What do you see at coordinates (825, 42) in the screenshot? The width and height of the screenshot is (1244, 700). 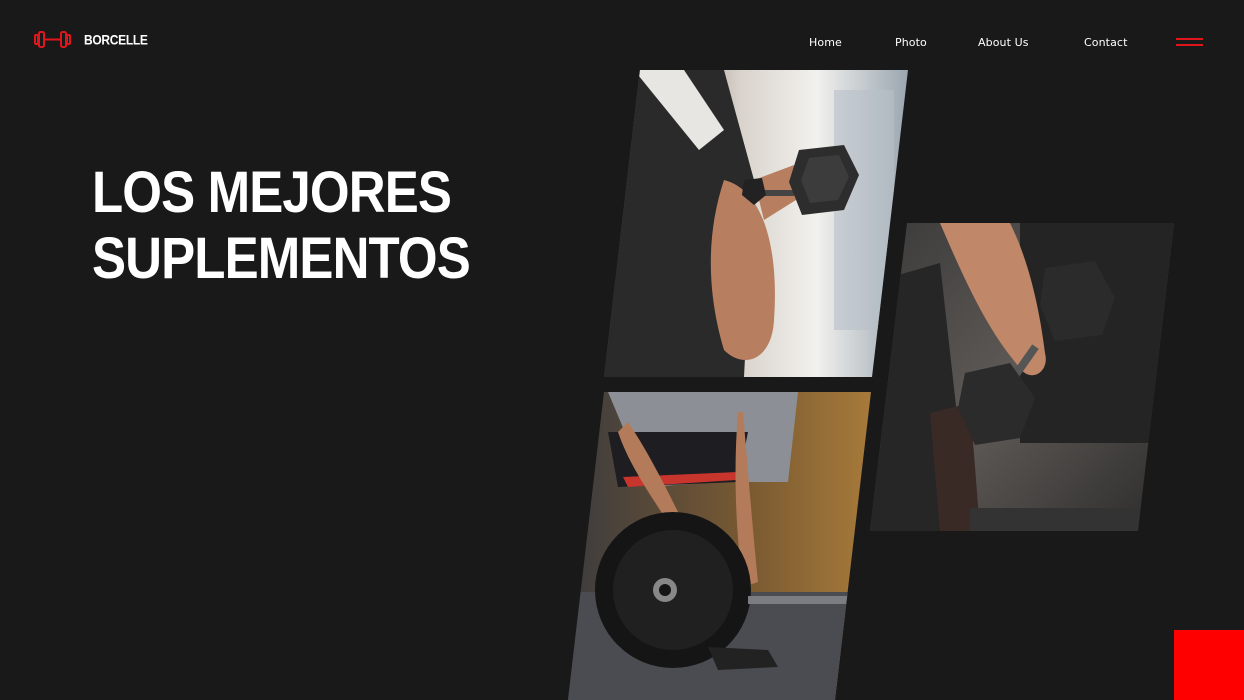 I see `nav-home-link: Home` at bounding box center [825, 42].